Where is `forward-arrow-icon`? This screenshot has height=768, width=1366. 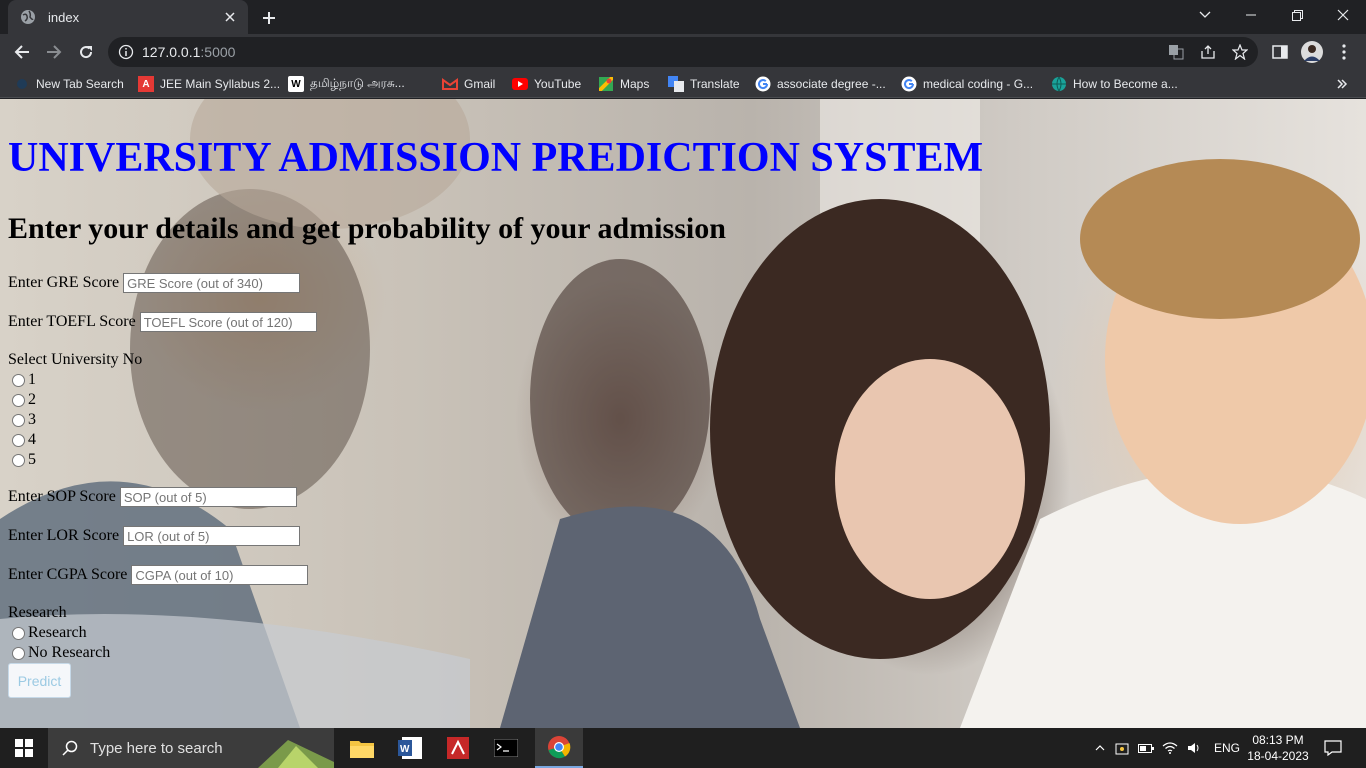 forward-arrow-icon is located at coordinates (54, 52).